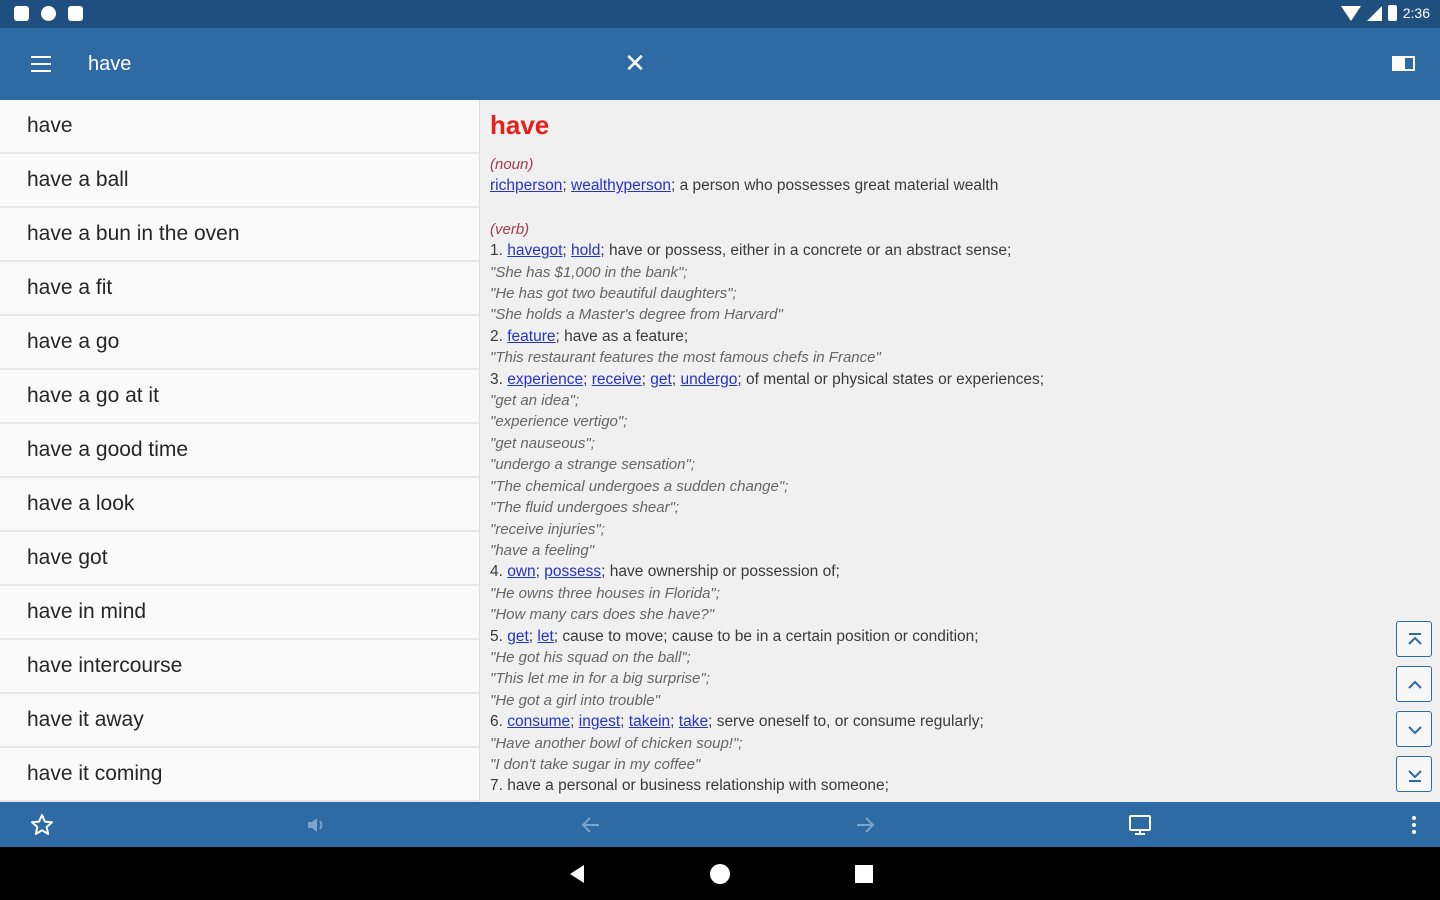  I want to click on sync-icon, so click(48, 13).